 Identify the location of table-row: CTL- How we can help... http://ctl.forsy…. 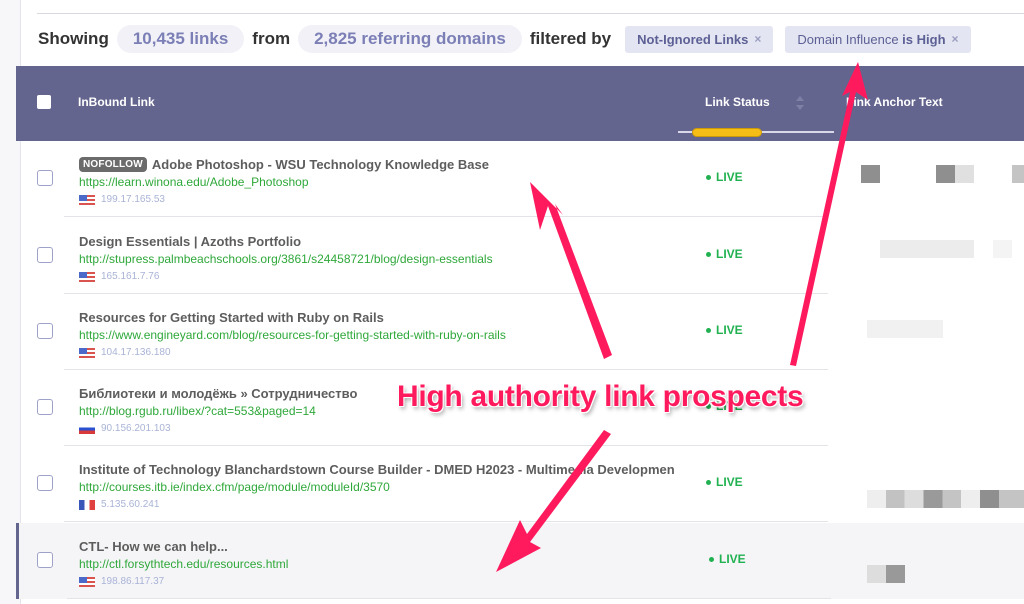
(520, 561).